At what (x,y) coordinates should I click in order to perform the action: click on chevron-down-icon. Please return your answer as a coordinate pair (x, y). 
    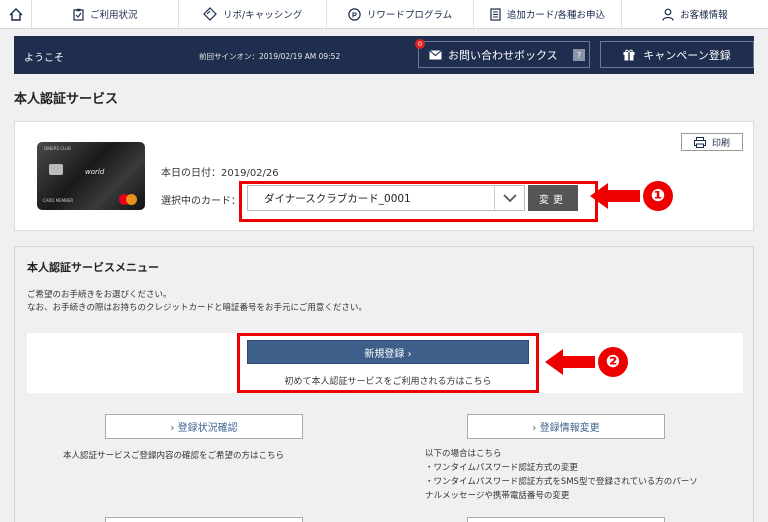
    Looking at the image, I should click on (509, 198).